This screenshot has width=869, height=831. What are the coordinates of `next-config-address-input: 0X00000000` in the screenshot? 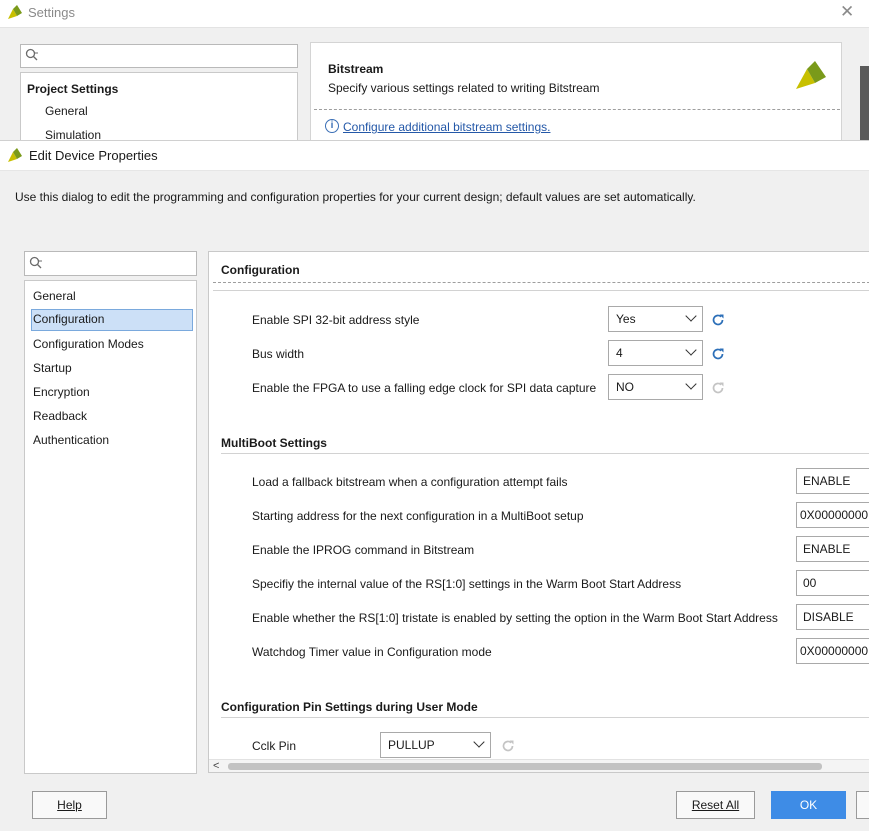 It's located at (832, 515).